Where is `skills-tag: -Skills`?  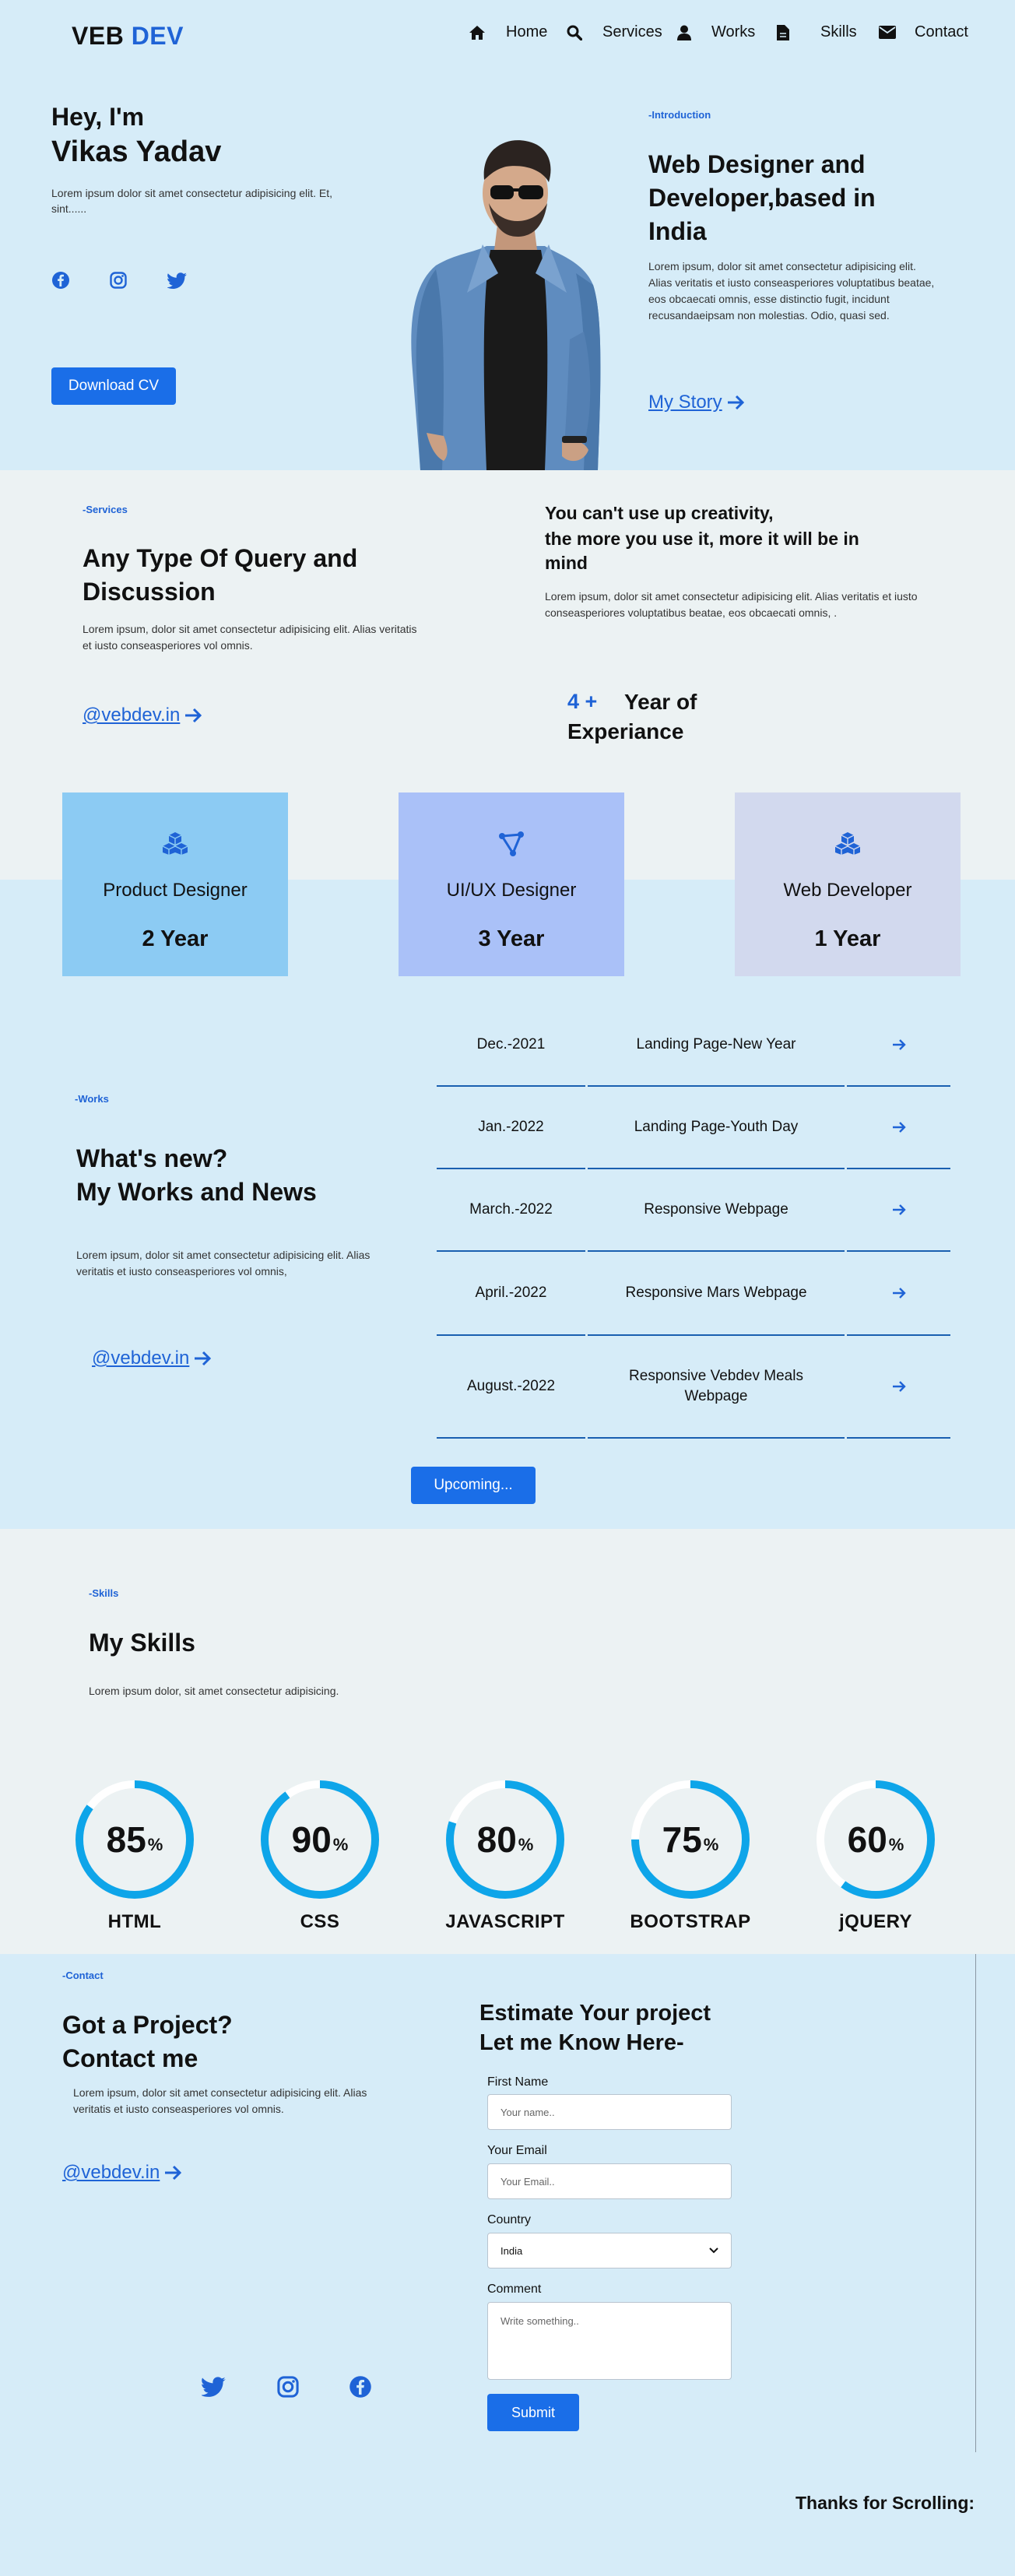
skills-tag: -Skills is located at coordinates (104, 1593).